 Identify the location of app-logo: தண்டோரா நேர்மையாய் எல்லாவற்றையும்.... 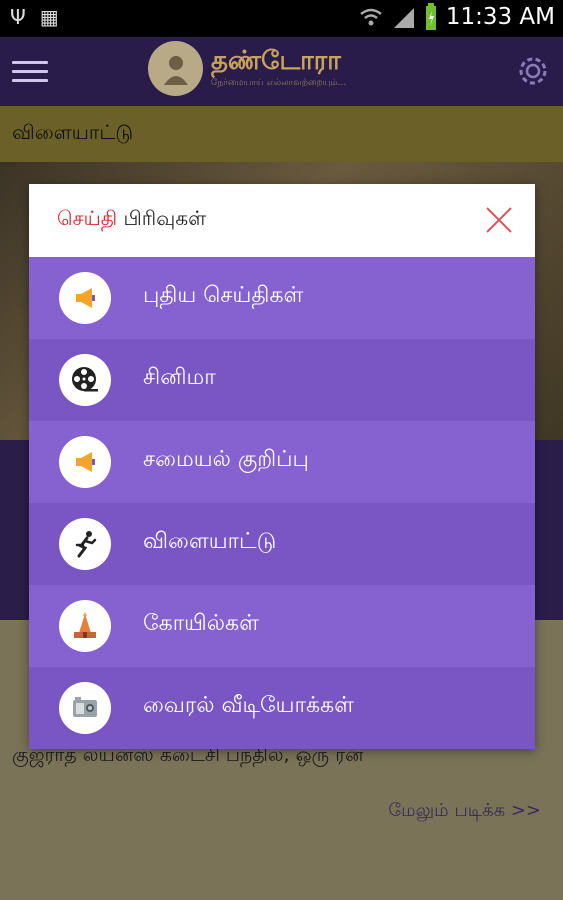
(247, 68).